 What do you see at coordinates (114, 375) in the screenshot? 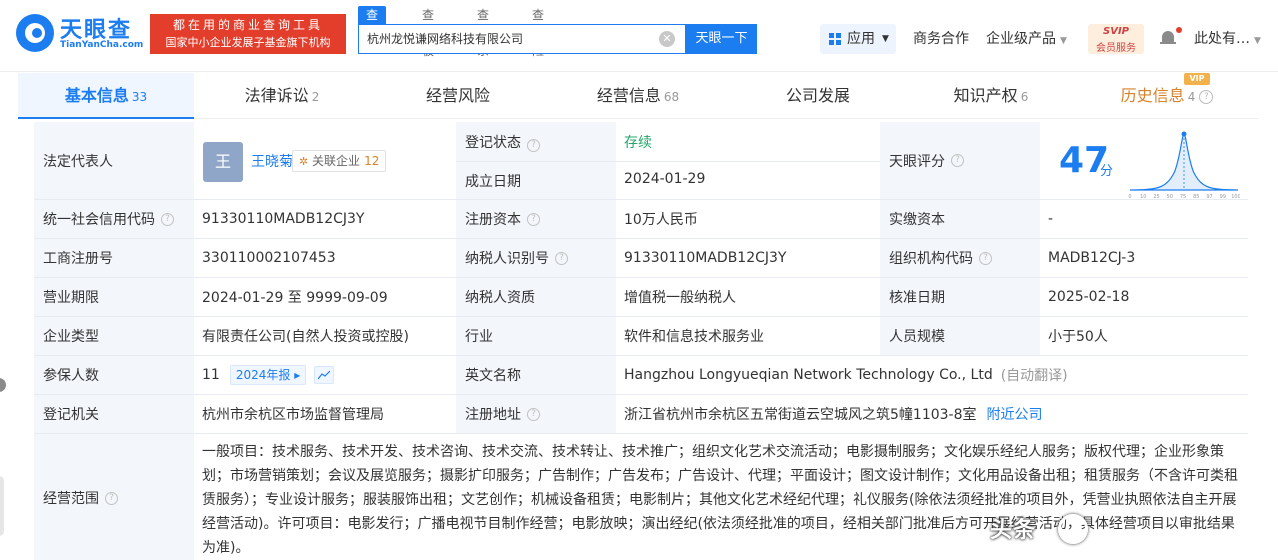
I see `insured-label: 参保人数` at bounding box center [114, 375].